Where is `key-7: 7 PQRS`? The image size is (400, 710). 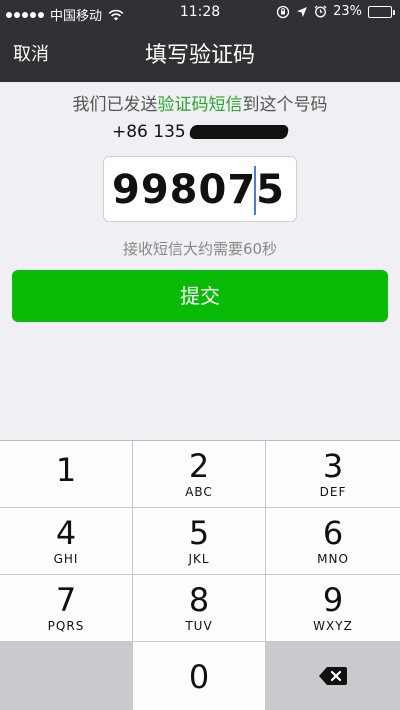 key-7: 7 PQRS is located at coordinates (66, 608).